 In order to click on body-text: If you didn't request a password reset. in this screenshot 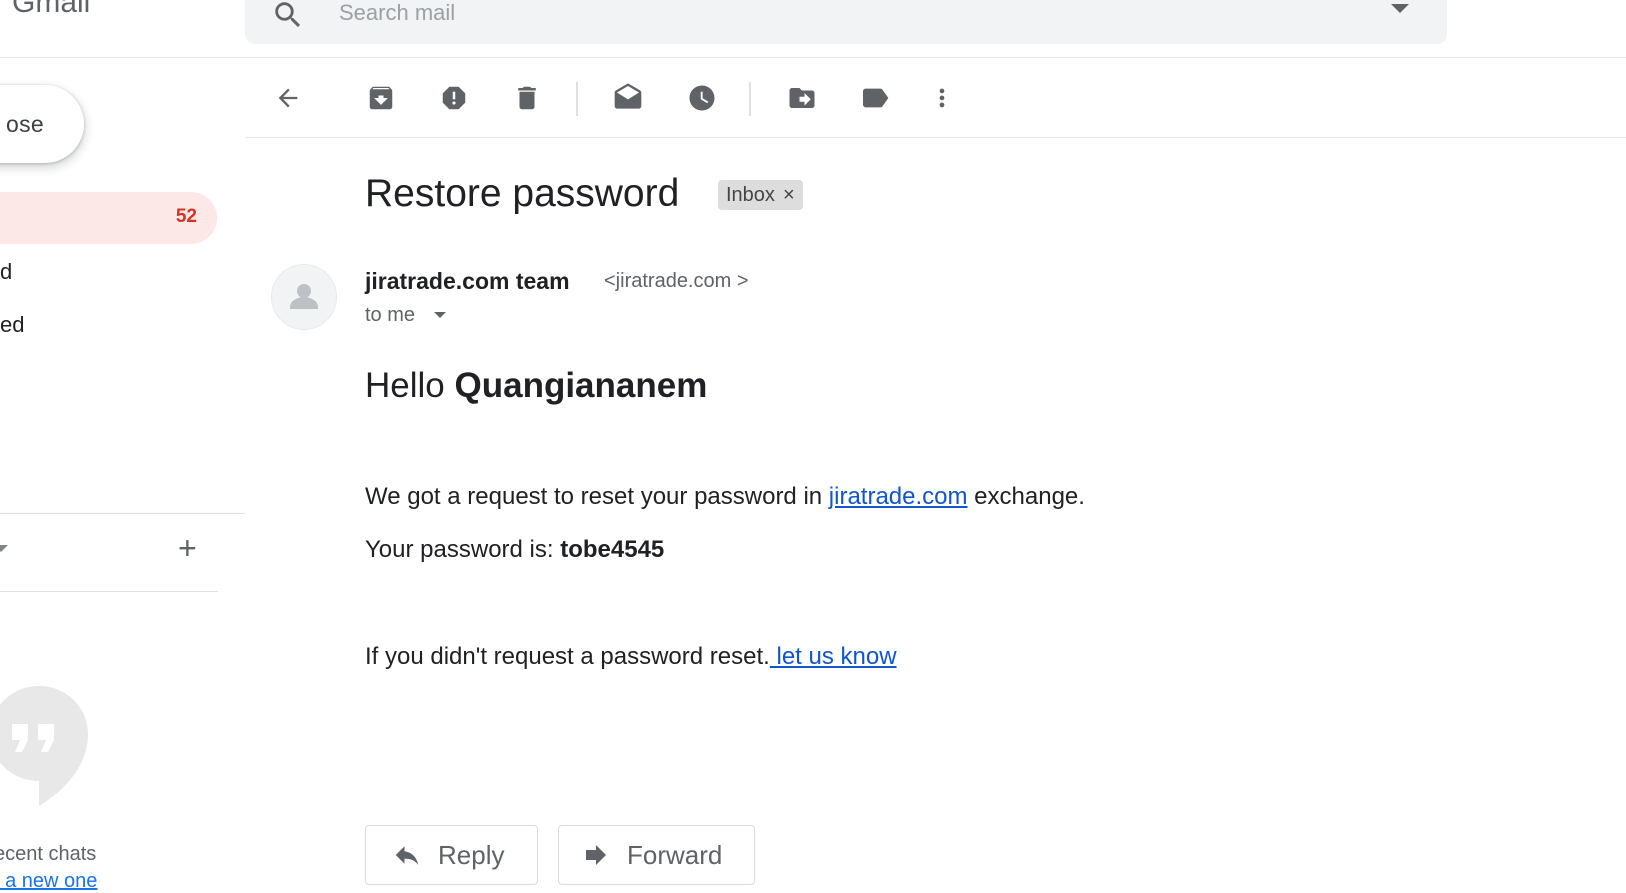, I will do `click(567, 656)`.